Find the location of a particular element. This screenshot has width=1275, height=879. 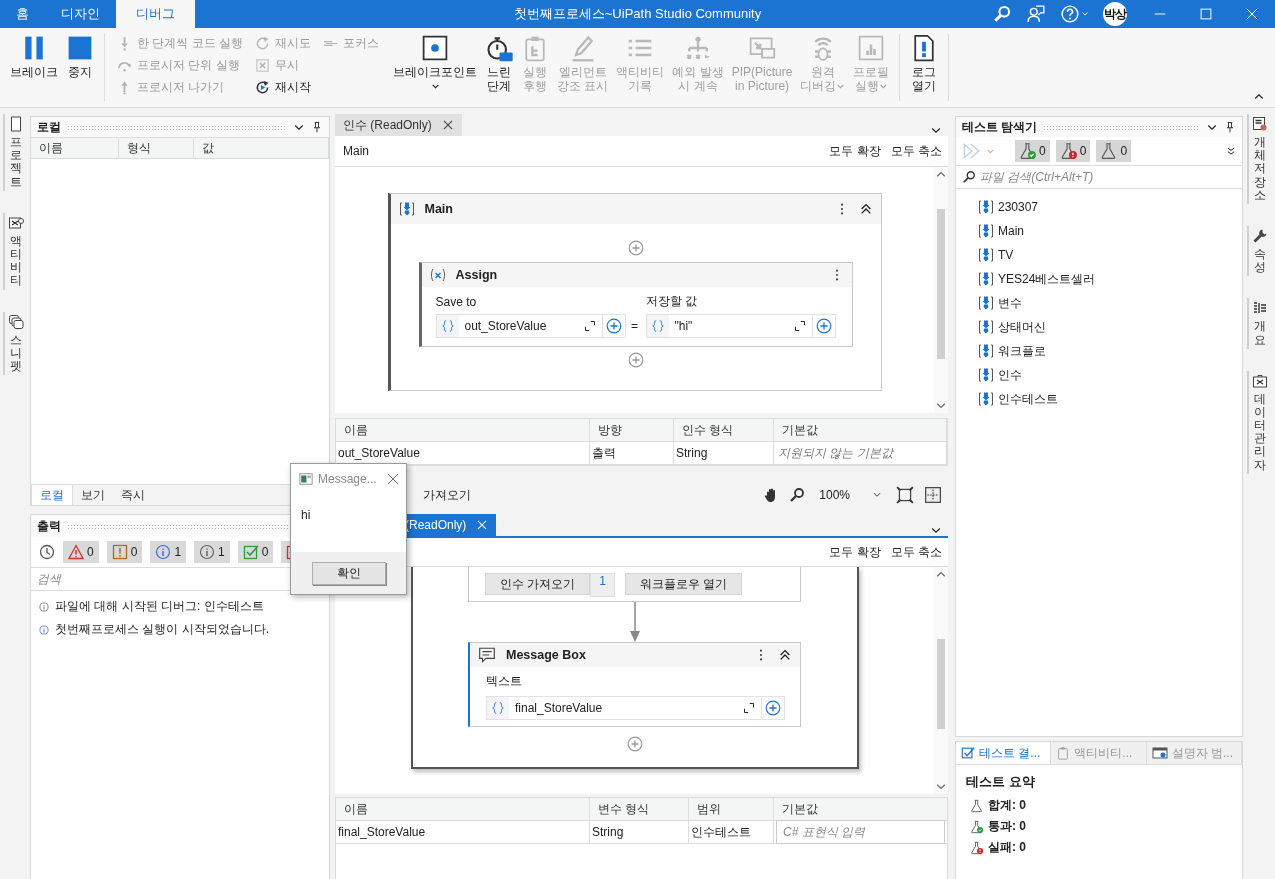

fit-screen-icon is located at coordinates (905, 495).